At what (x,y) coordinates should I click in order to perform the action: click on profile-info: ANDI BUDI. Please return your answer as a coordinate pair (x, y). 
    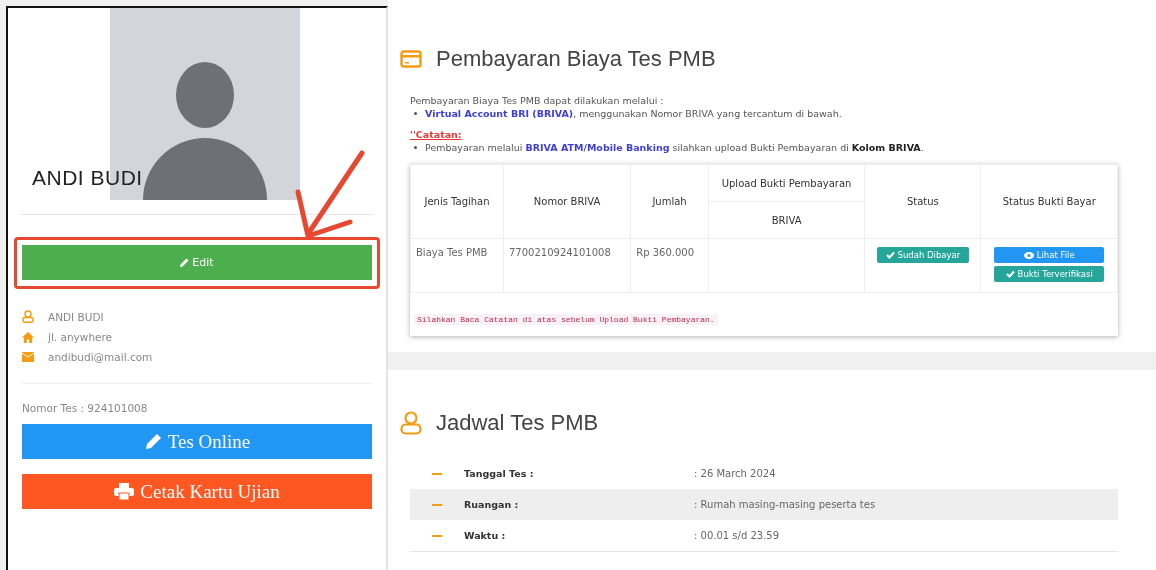
    Looking at the image, I should click on (76, 316).